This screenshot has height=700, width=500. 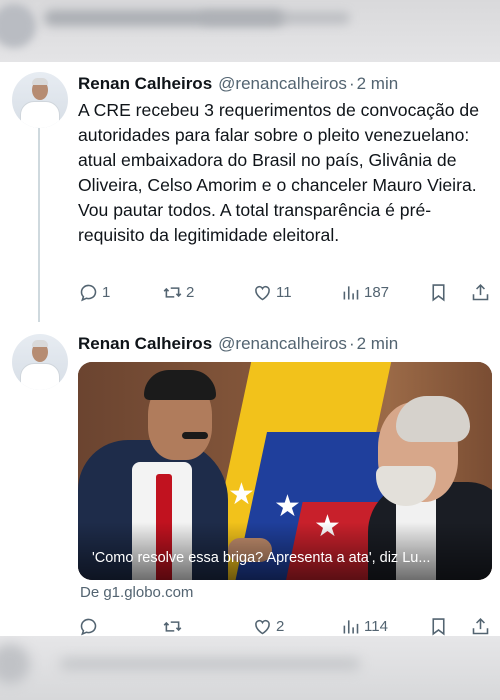 I want to click on reply-button: 1, so click(x=94, y=292).